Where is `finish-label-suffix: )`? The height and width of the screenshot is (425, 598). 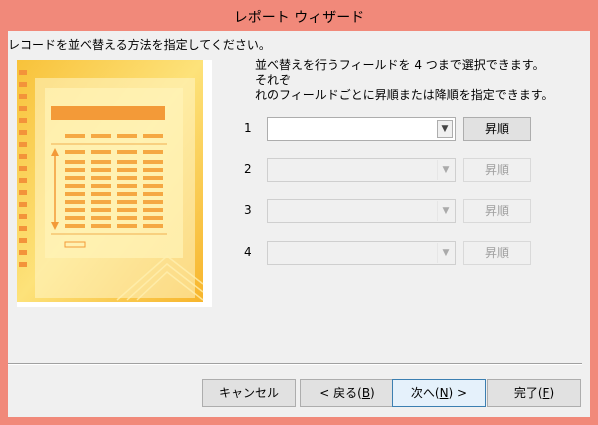
finish-label-suffix: ) is located at coordinates (552, 393).